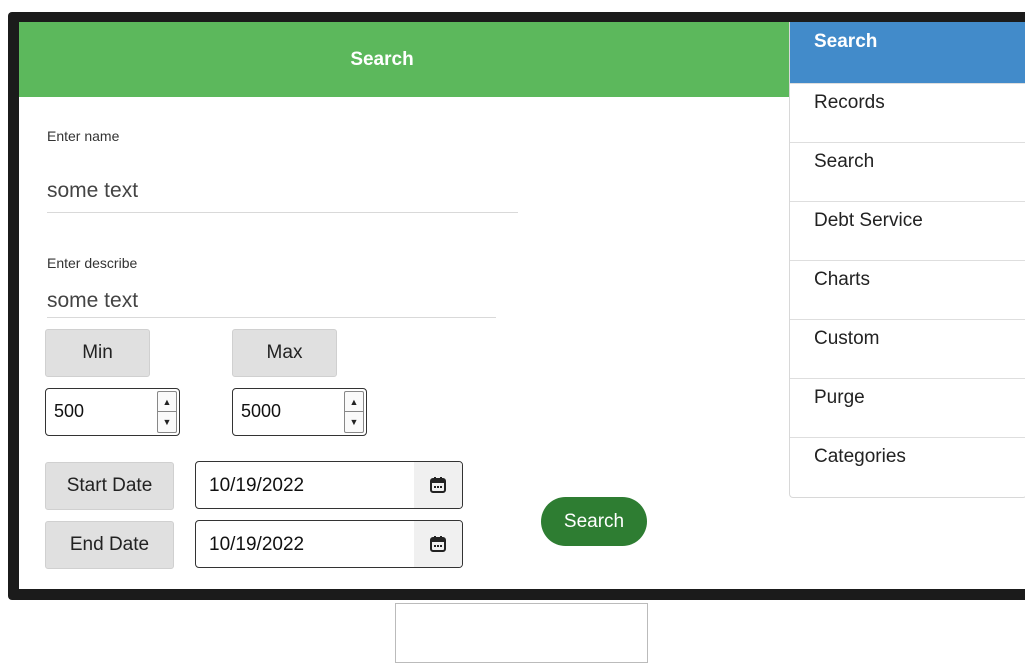 Image resolution: width=1025 pixels, height=663 pixels. I want to click on sidebar-item-debt-service: Debt Service, so click(907, 231).